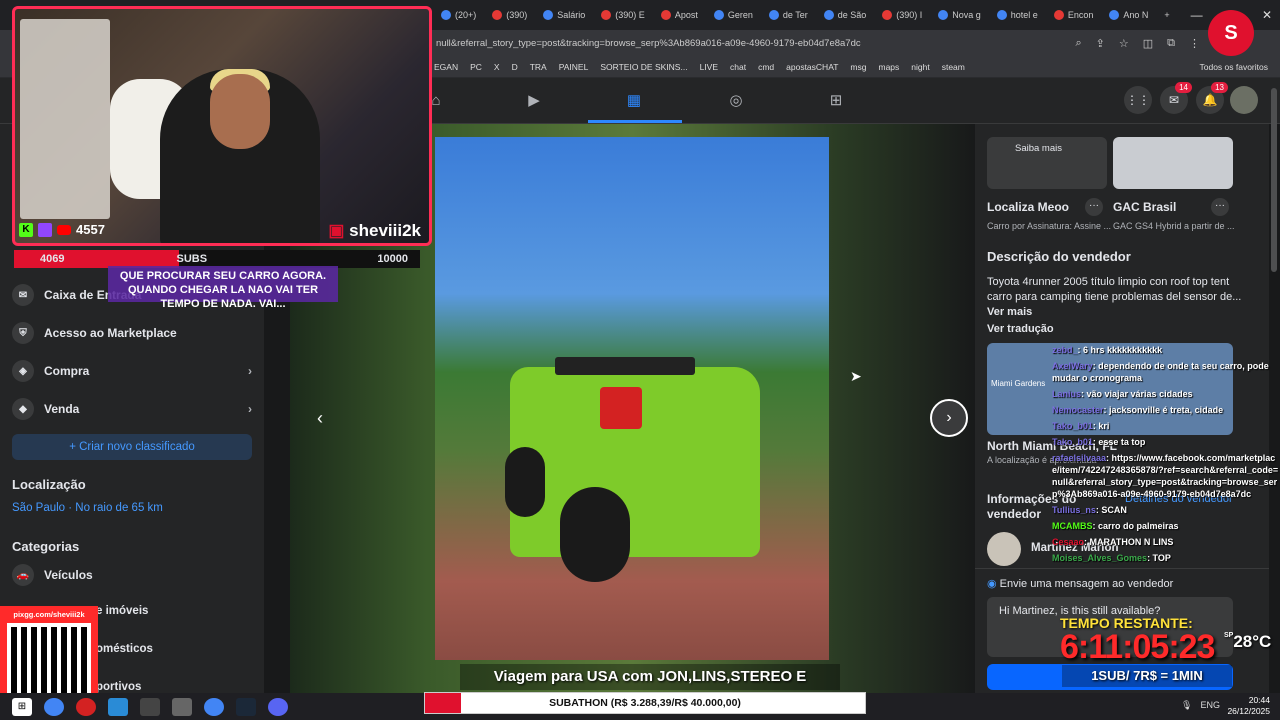  I want to click on category-sports: portivos, so click(118, 687).